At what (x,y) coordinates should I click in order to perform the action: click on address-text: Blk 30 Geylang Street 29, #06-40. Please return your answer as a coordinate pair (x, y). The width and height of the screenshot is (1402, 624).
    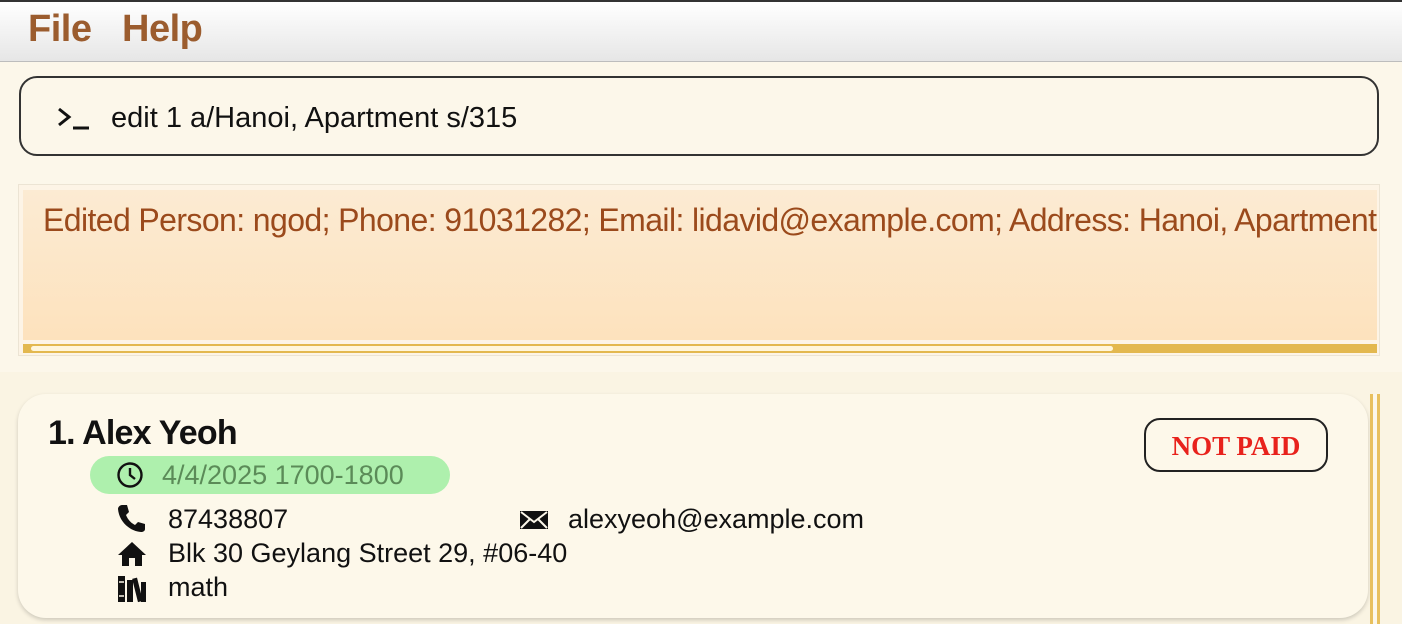
    Looking at the image, I should click on (368, 553).